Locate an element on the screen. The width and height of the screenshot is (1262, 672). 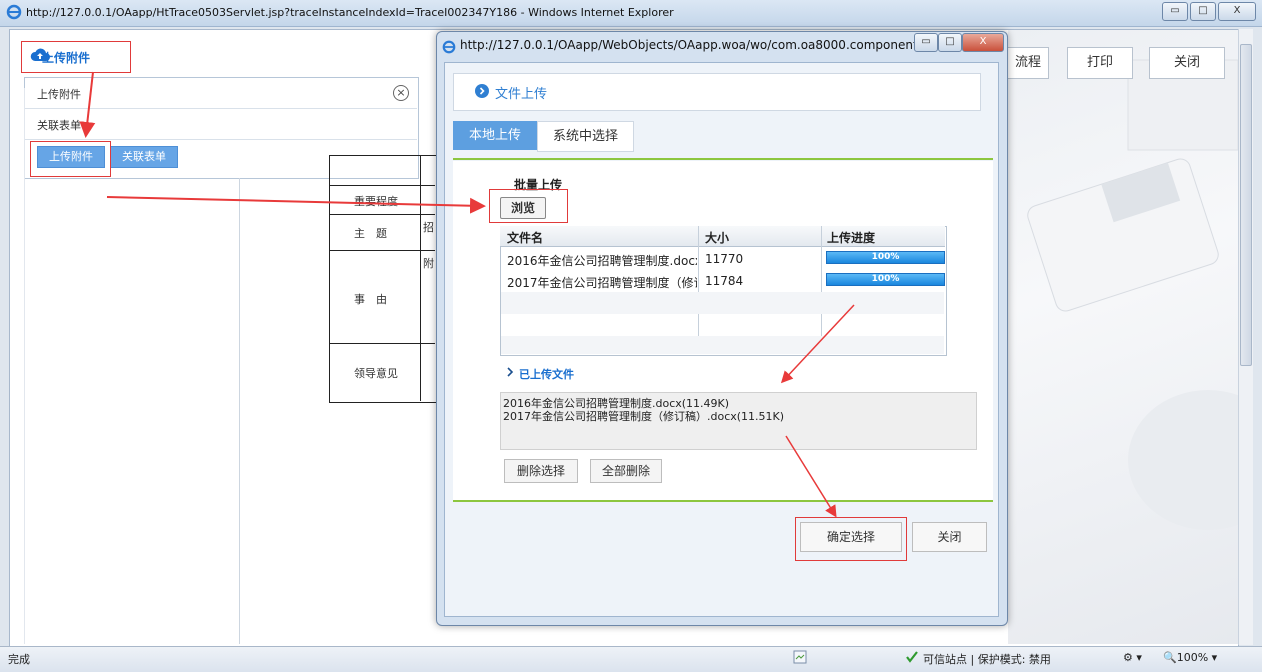
close-page-button: 关闭 is located at coordinates (1187, 63).